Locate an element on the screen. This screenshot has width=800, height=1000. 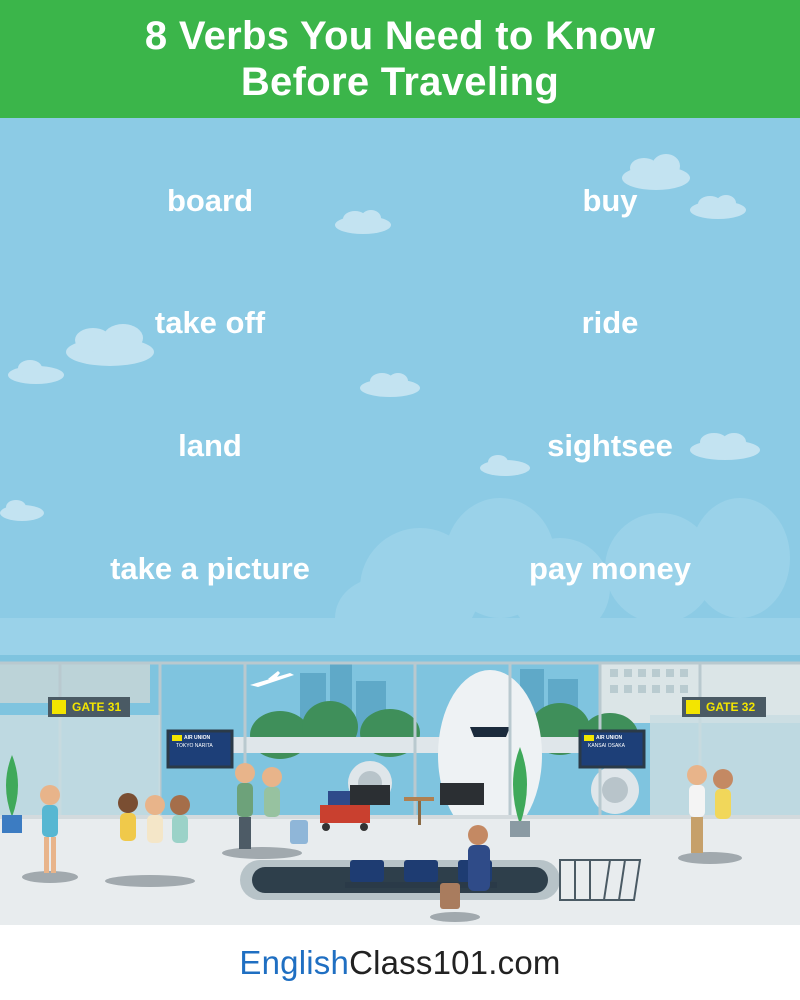
verb-buy: buy is located at coordinates (610, 200).